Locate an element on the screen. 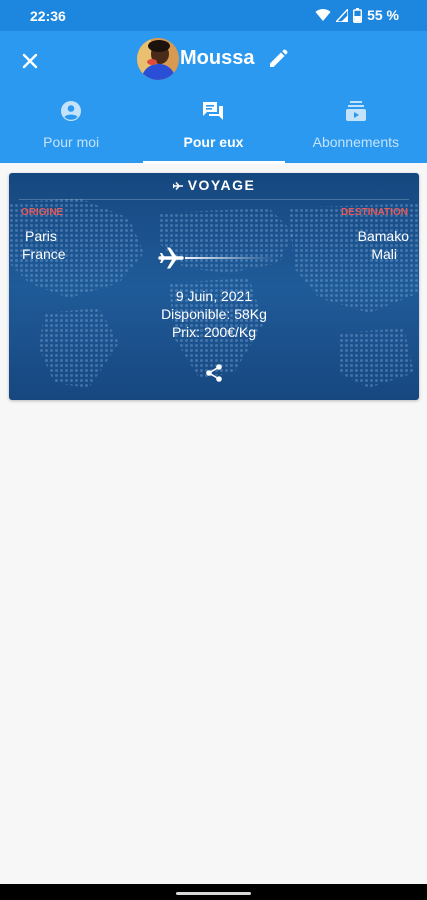 This screenshot has height=900, width=427. tab-label: Abonnements is located at coordinates (356, 142).